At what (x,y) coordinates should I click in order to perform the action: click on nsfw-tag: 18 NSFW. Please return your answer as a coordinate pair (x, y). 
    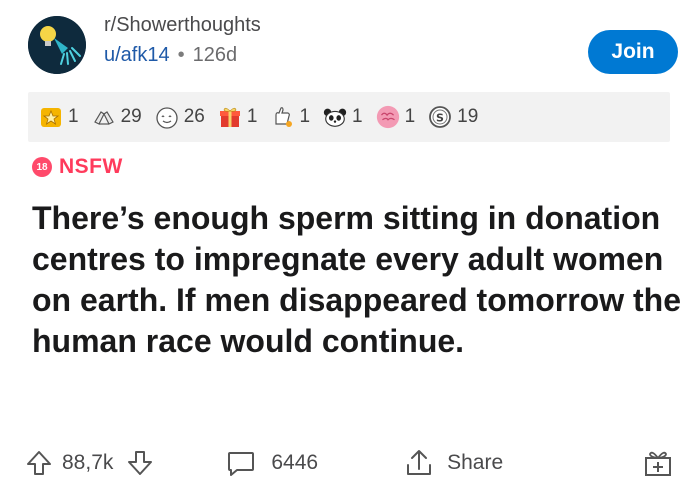
    Looking at the image, I should click on (77, 167).